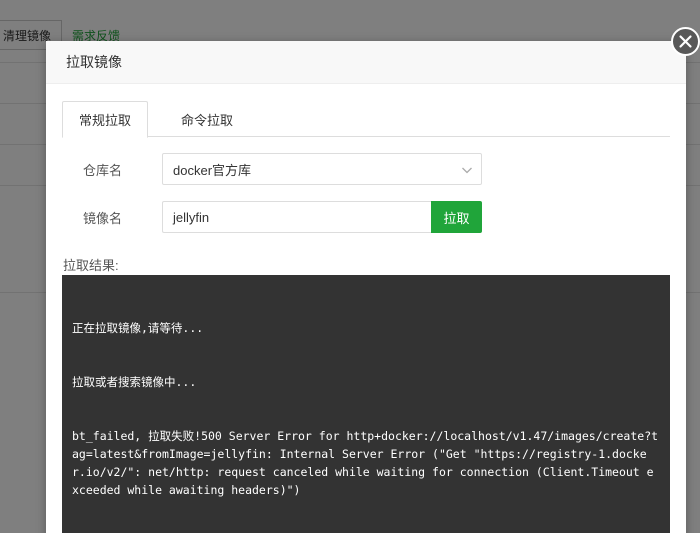 This screenshot has height=533, width=700. Describe the element at coordinates (207, 119) in the screenshot. I see `tab-command-pull: 命令拉取` at that location.